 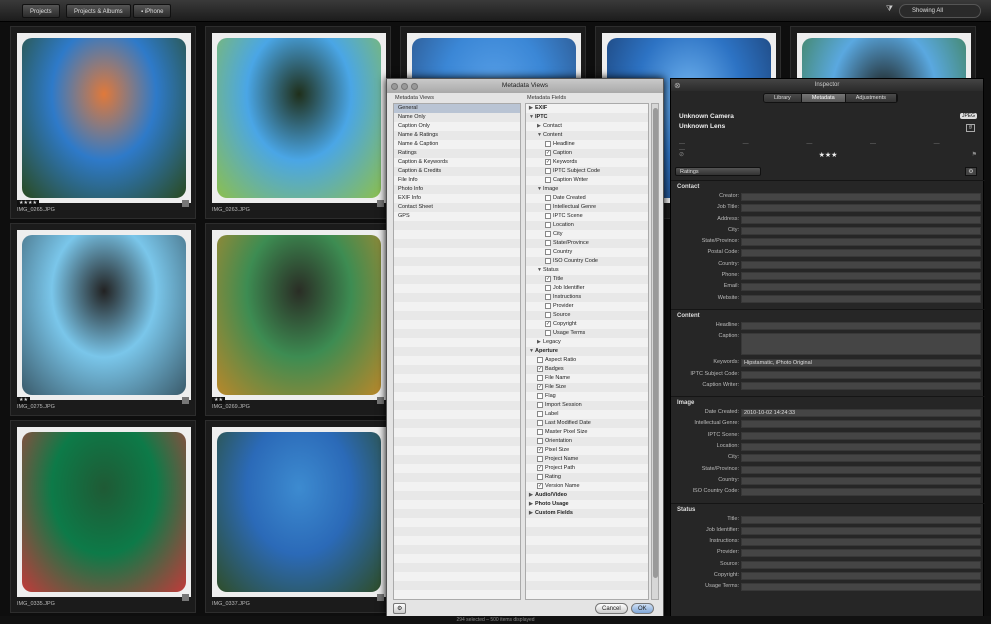 What do you see at coordinates (587, 162) in the screenshot?
I see `field-row: ✓ Keywords` at bounding box center [587, 162].